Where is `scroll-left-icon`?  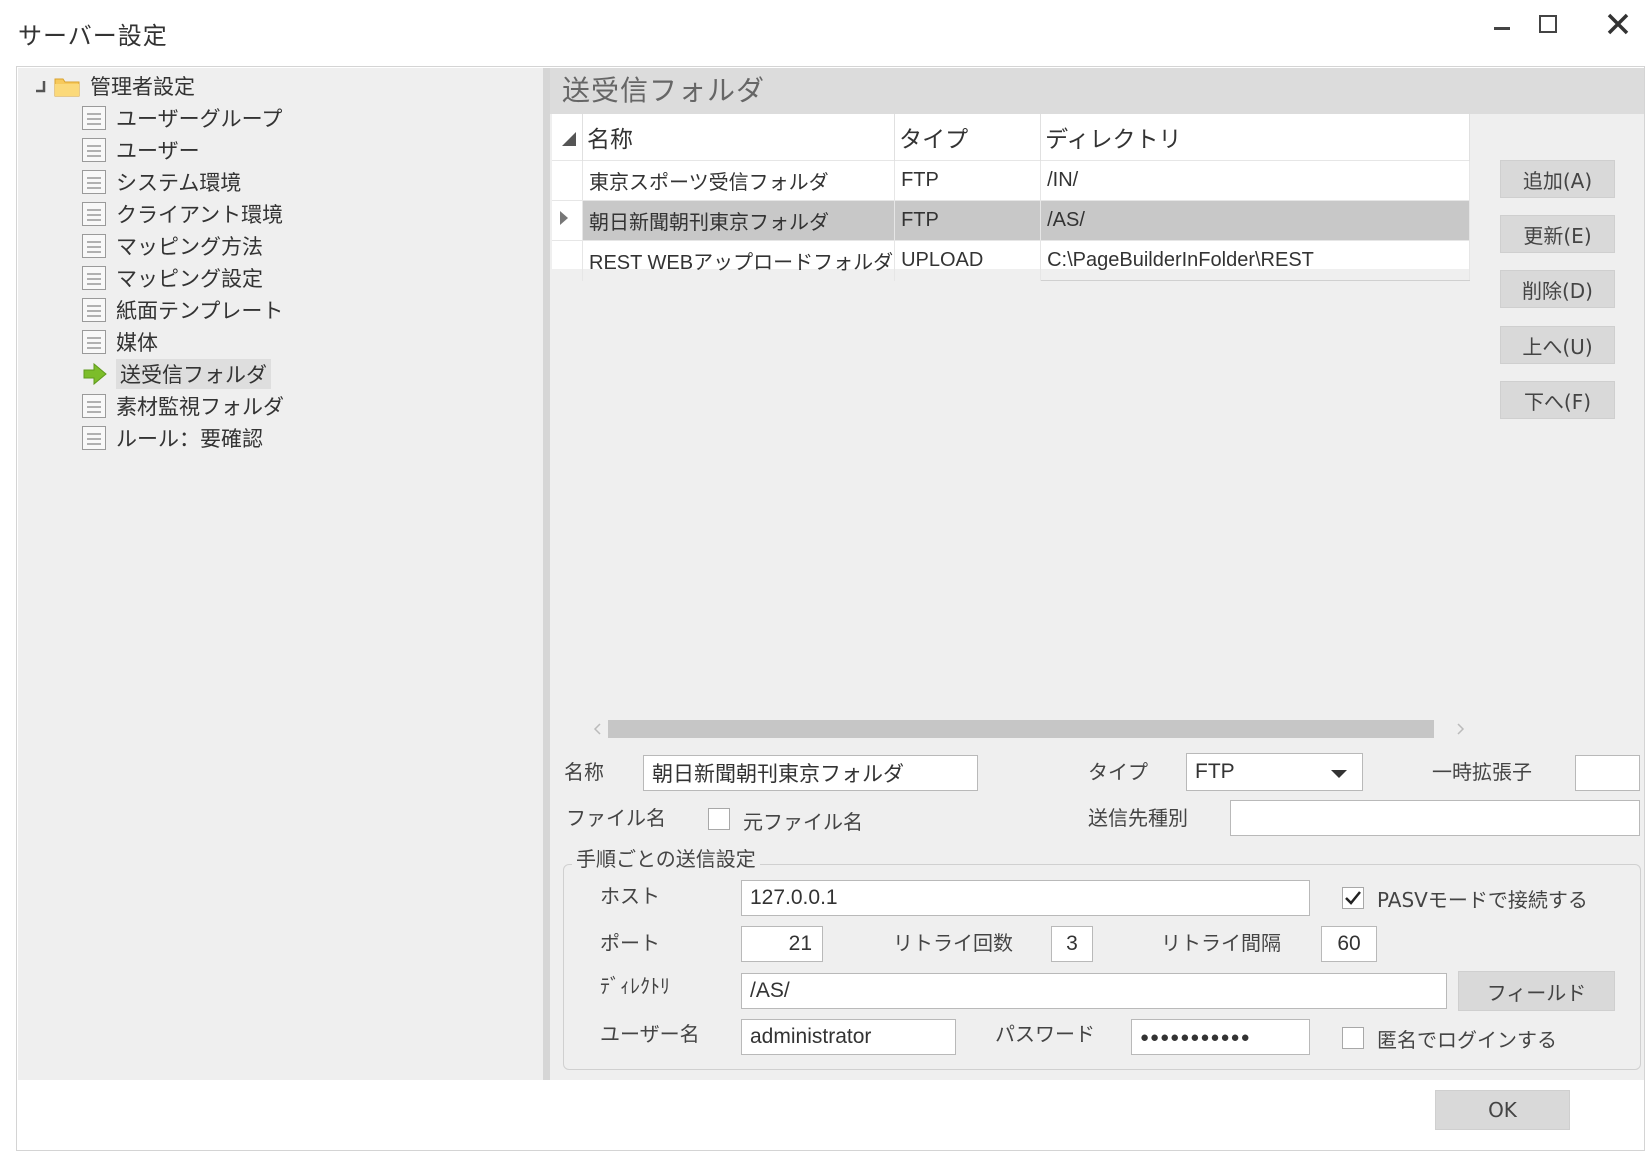 scroll-left-icon is located at coordinates (598, 729).